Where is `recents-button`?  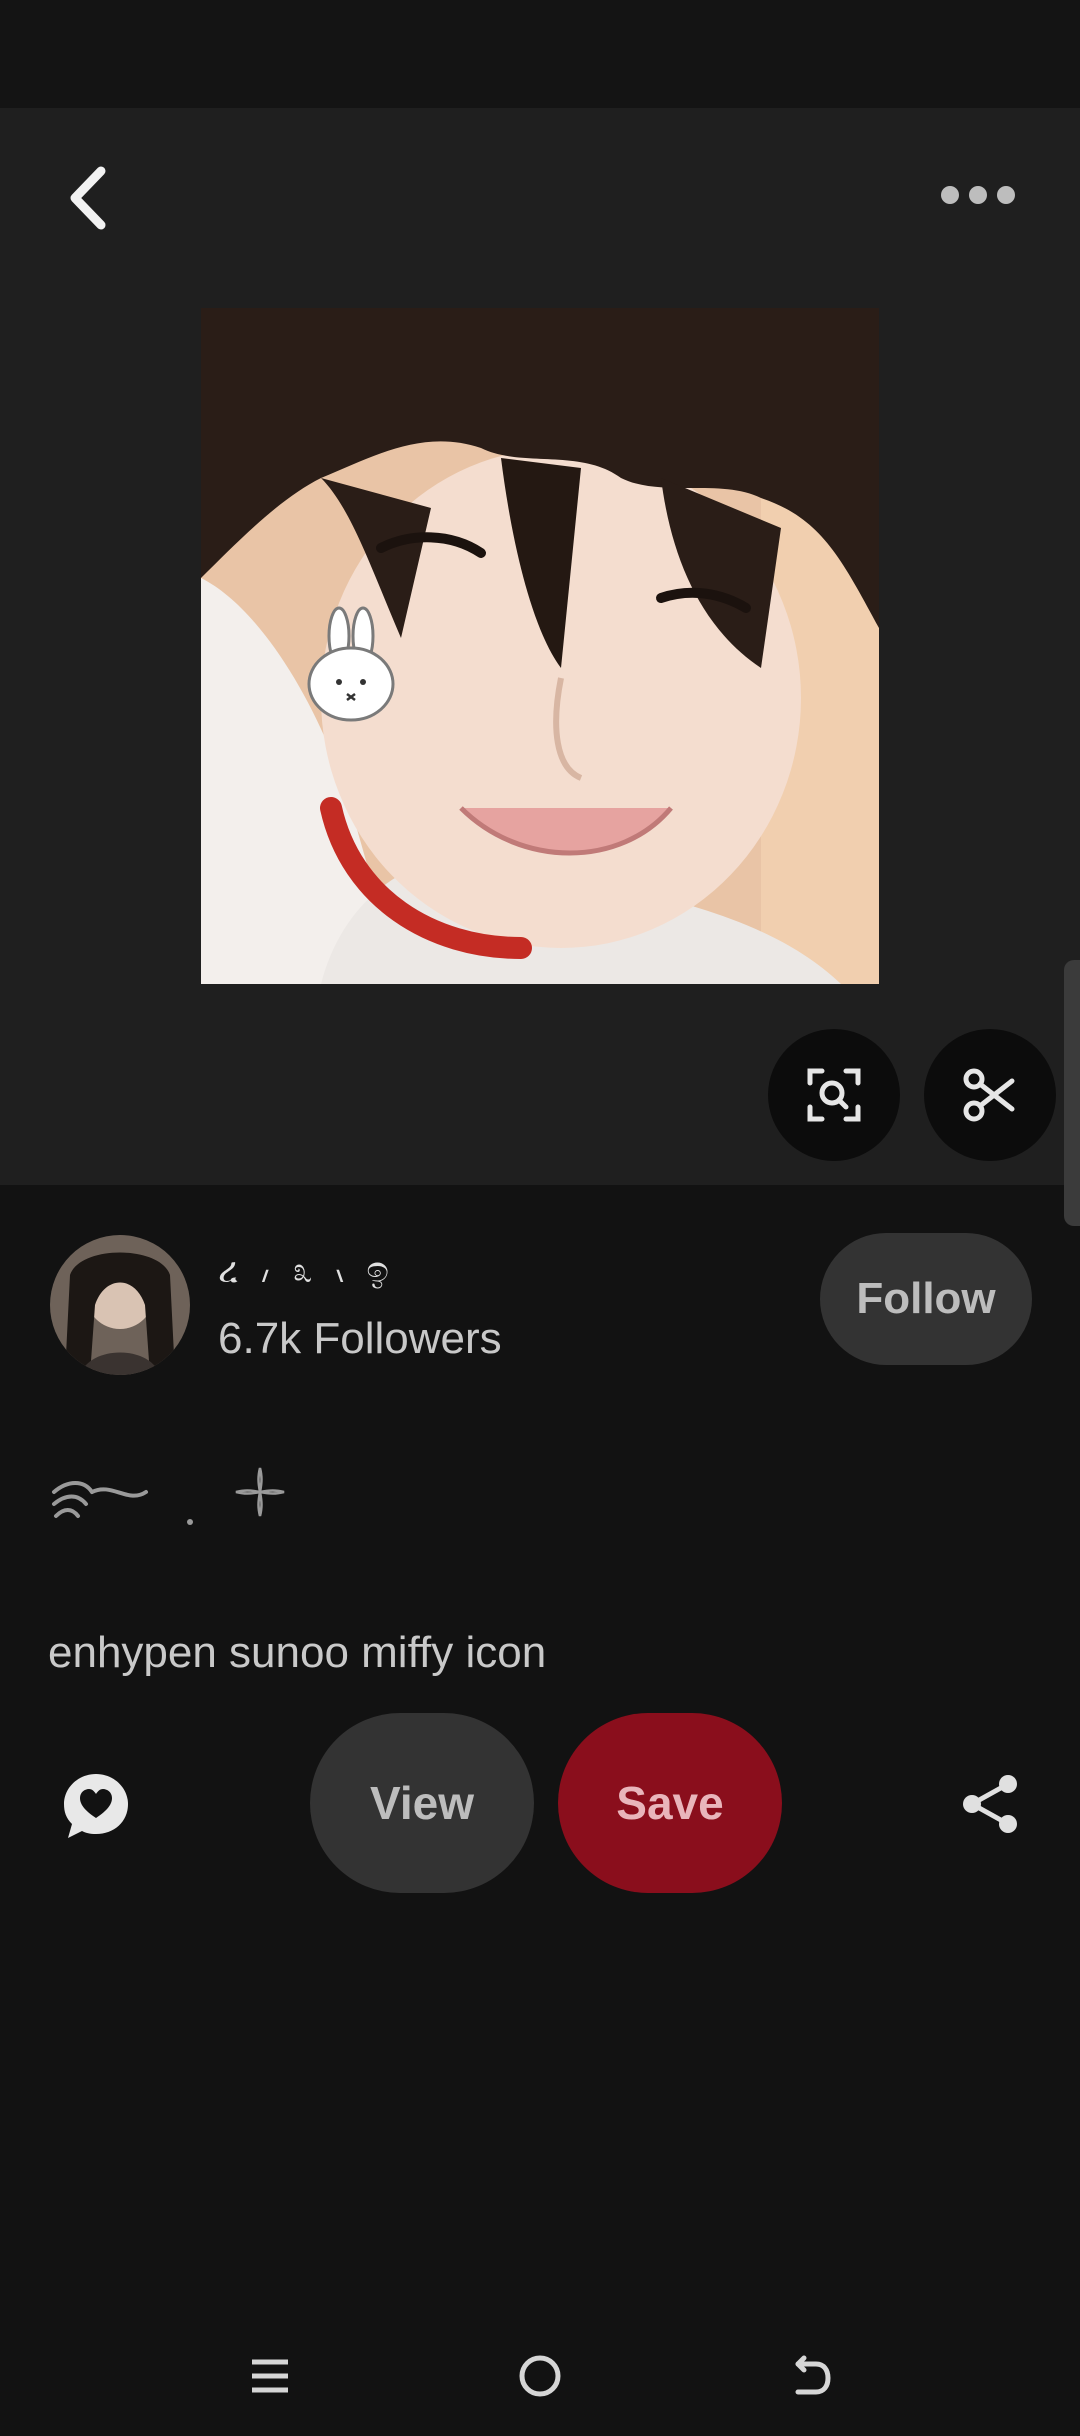 recents-button is located at coordinates (270, 2376).